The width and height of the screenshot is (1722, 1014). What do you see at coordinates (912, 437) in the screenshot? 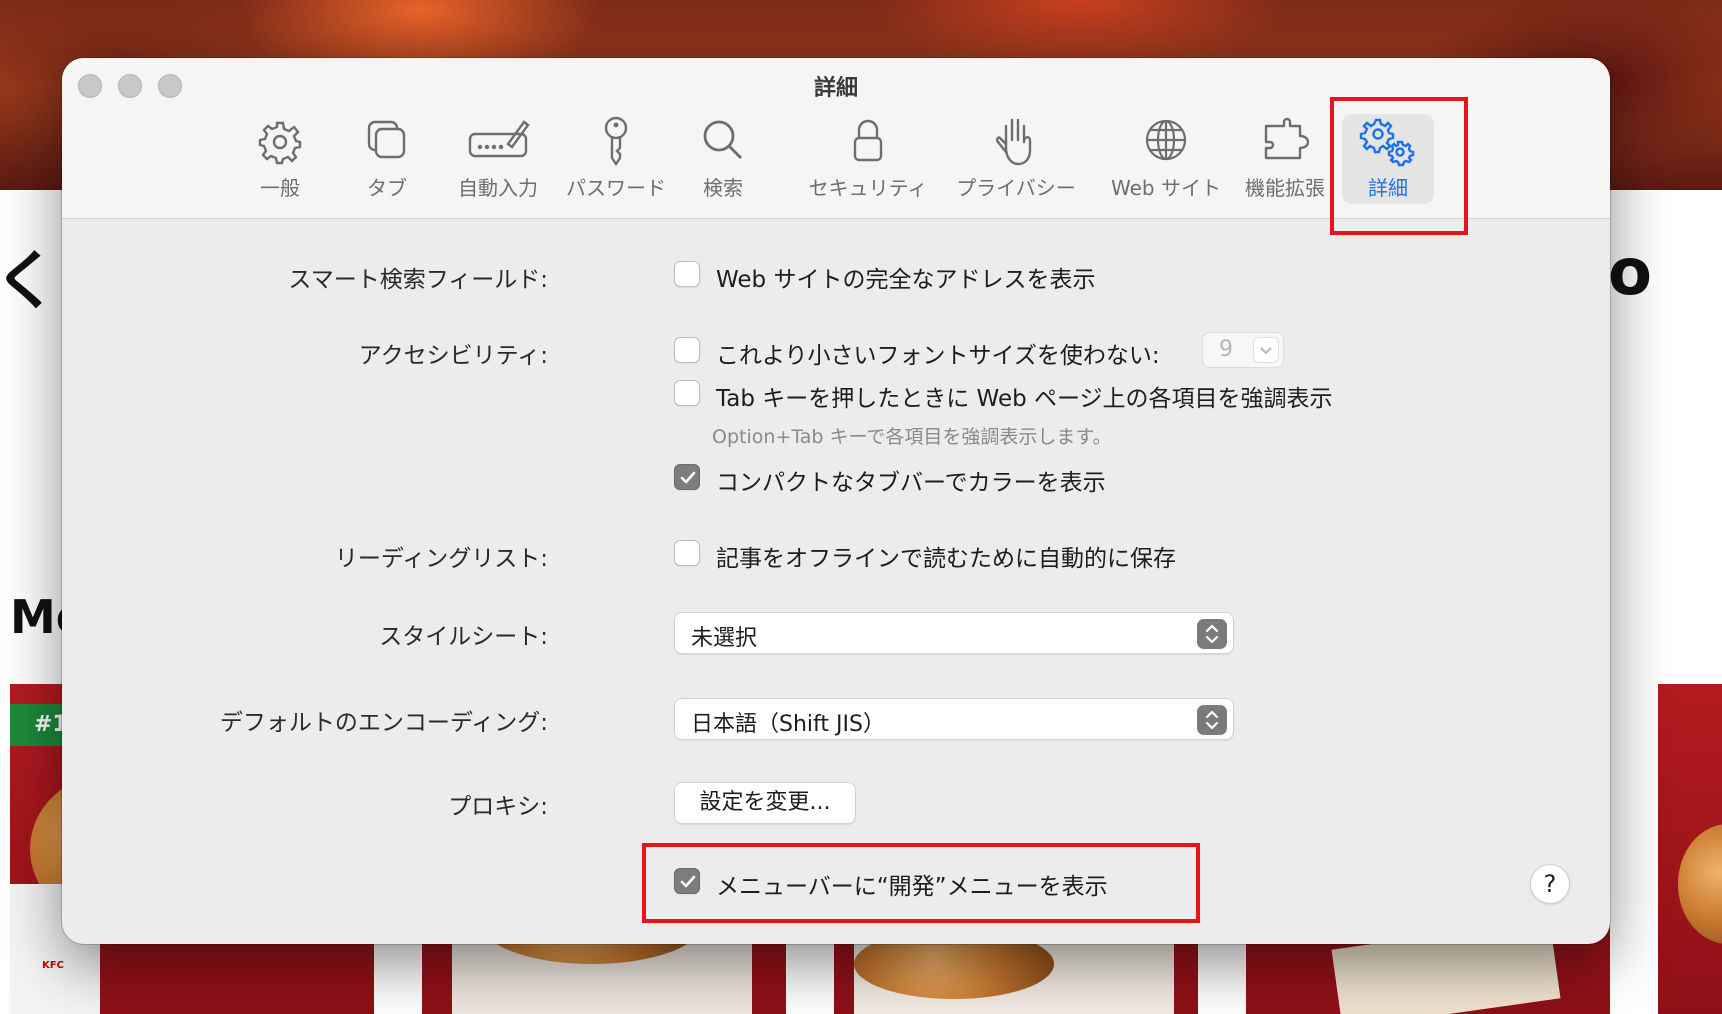
I see `tab-highlight-hint: Option+Tab キーで各項目を強調表示します。` at bounding box center [912, 437].